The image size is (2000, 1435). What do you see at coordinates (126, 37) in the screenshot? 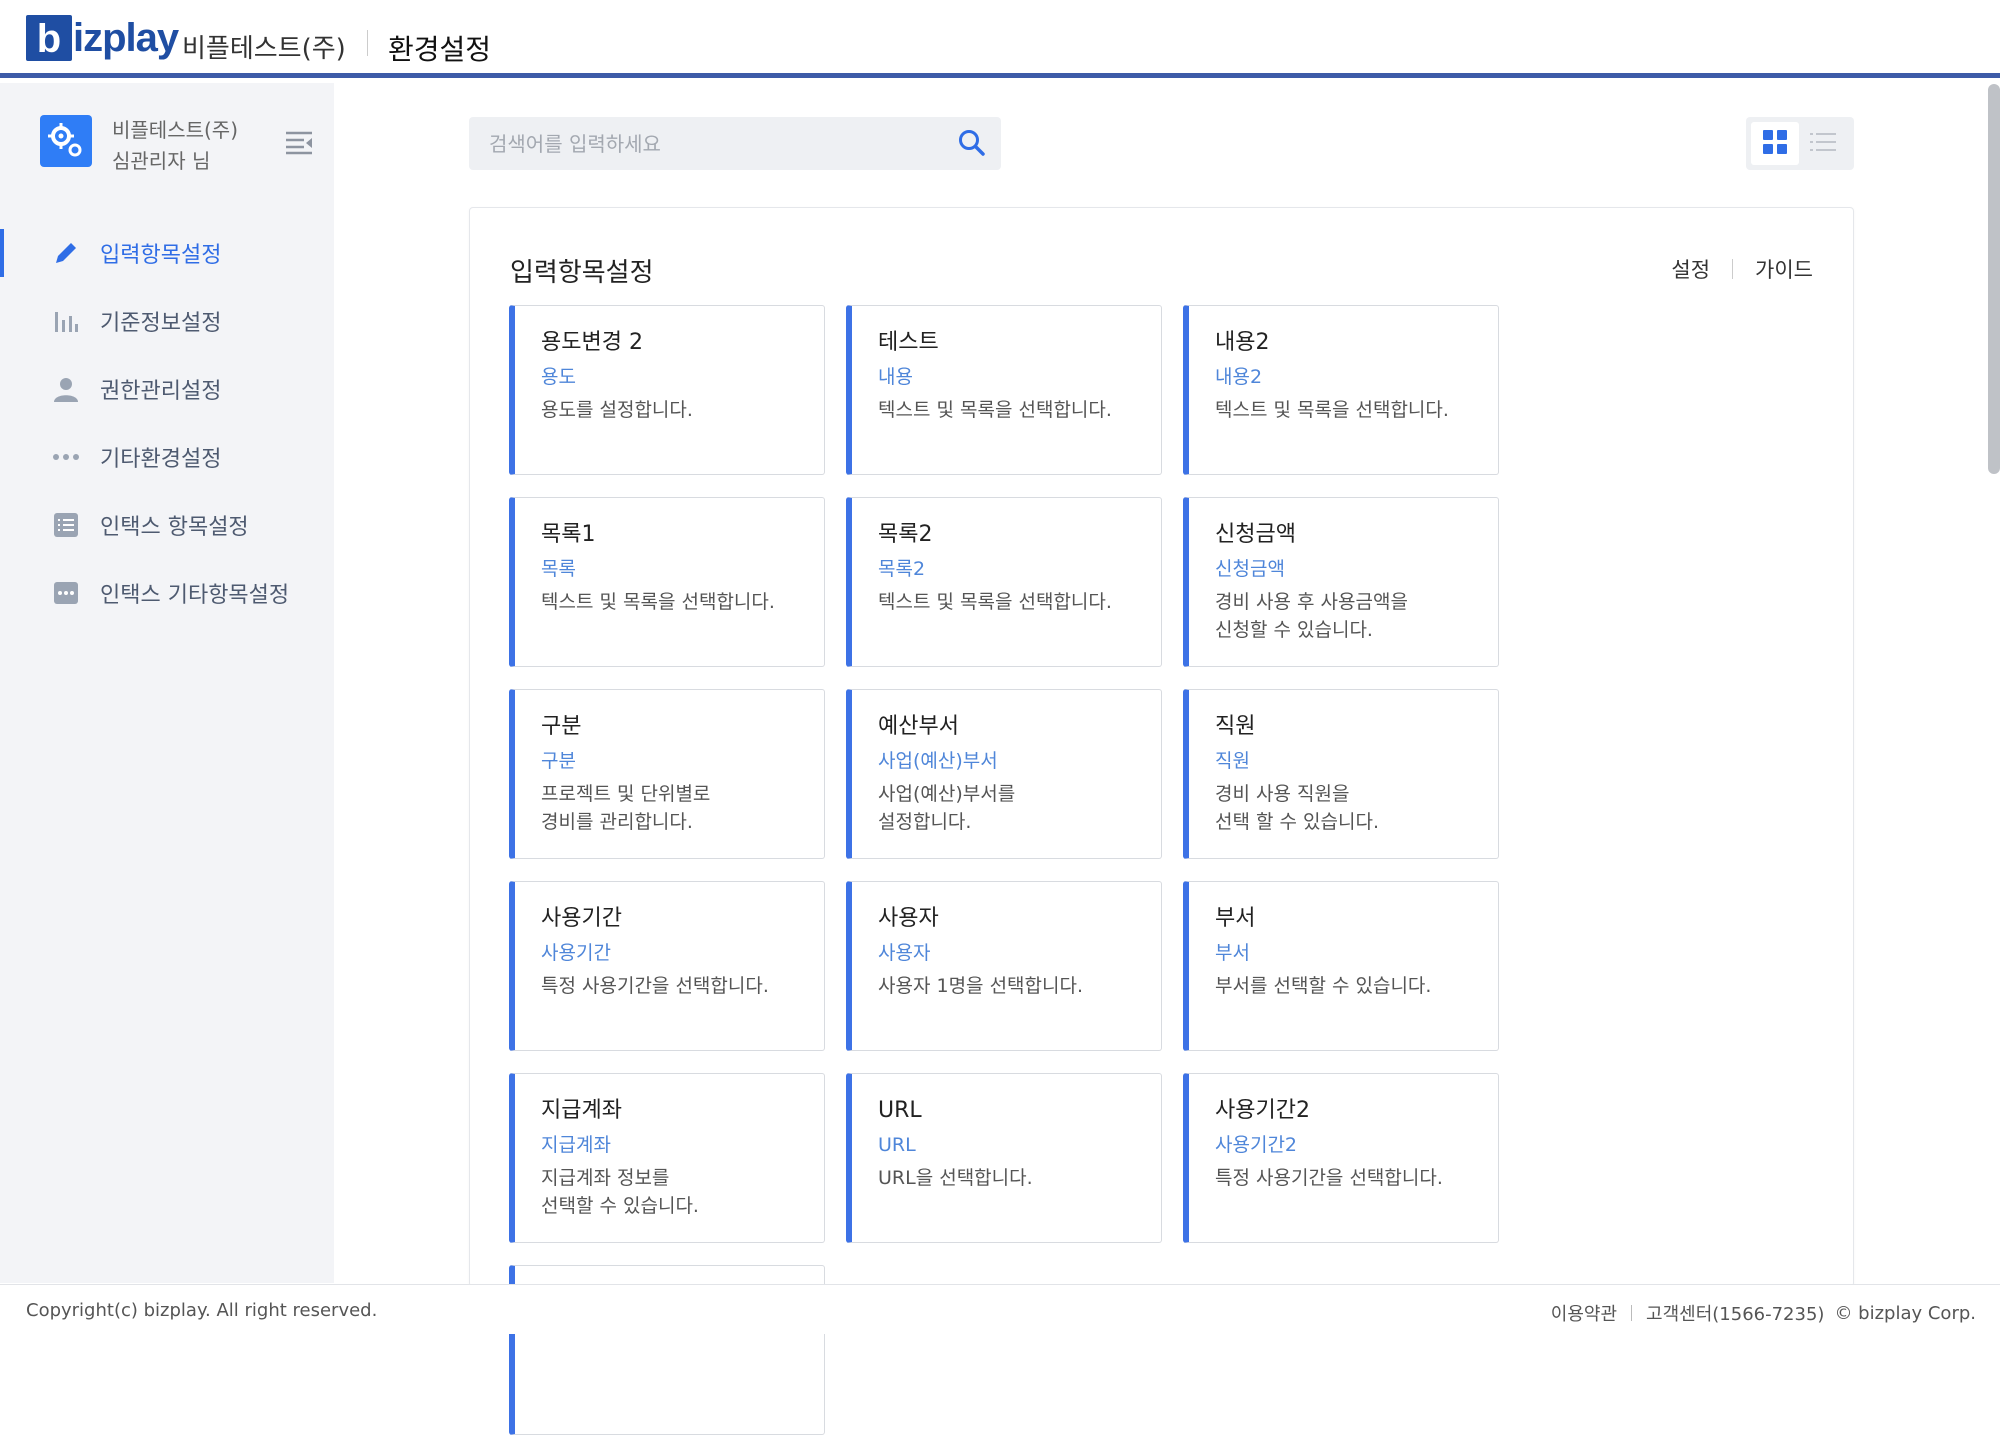
I see `logo-text: izplay` at bounding box center [126, 37].